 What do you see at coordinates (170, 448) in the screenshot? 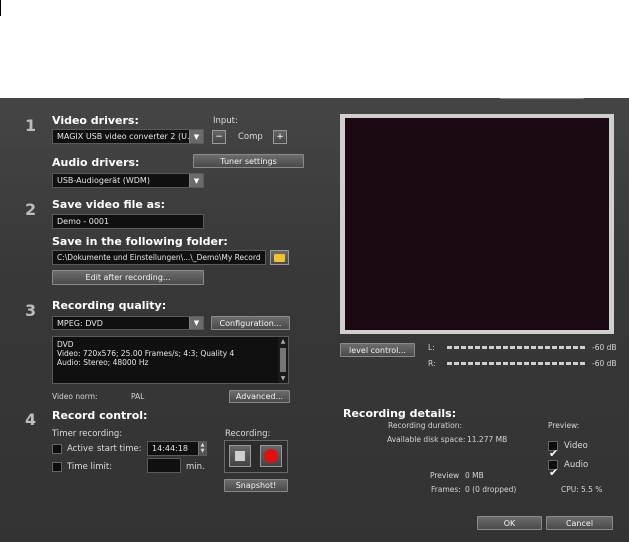
I see `start-time-value: 14:44:18` at bounding box center [170, 448].